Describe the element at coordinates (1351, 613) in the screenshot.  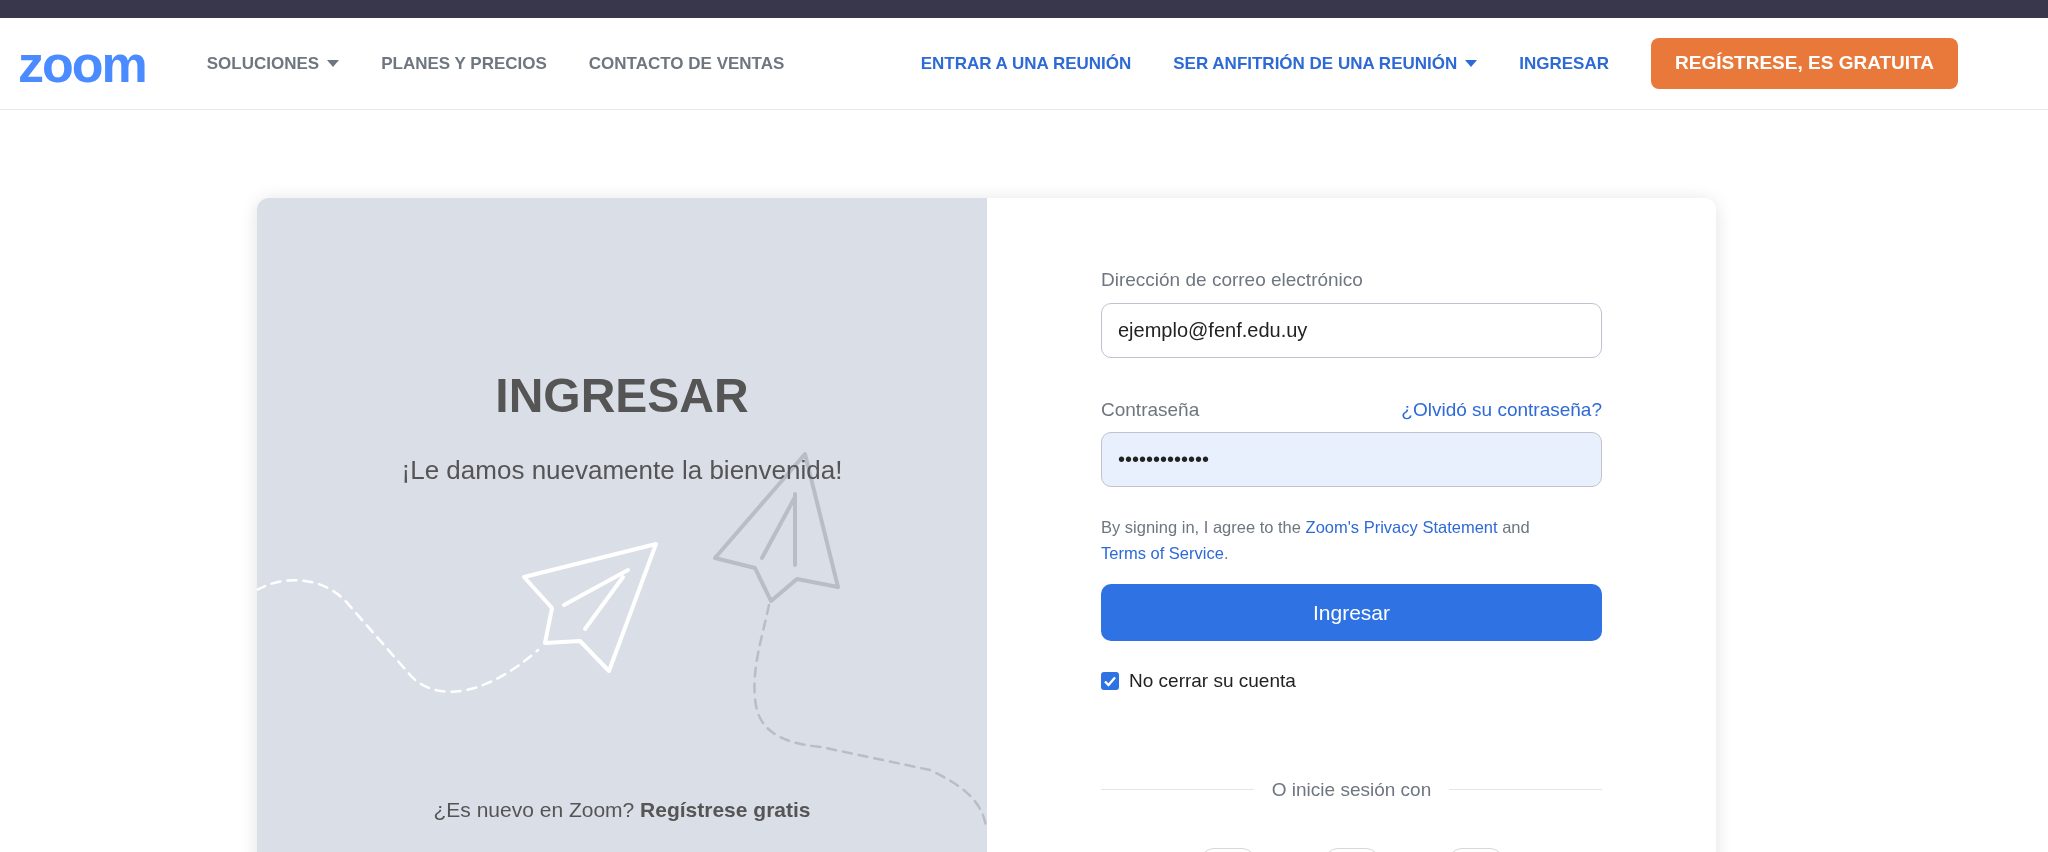
I see `sign-in-button: Ingresar` at that location.